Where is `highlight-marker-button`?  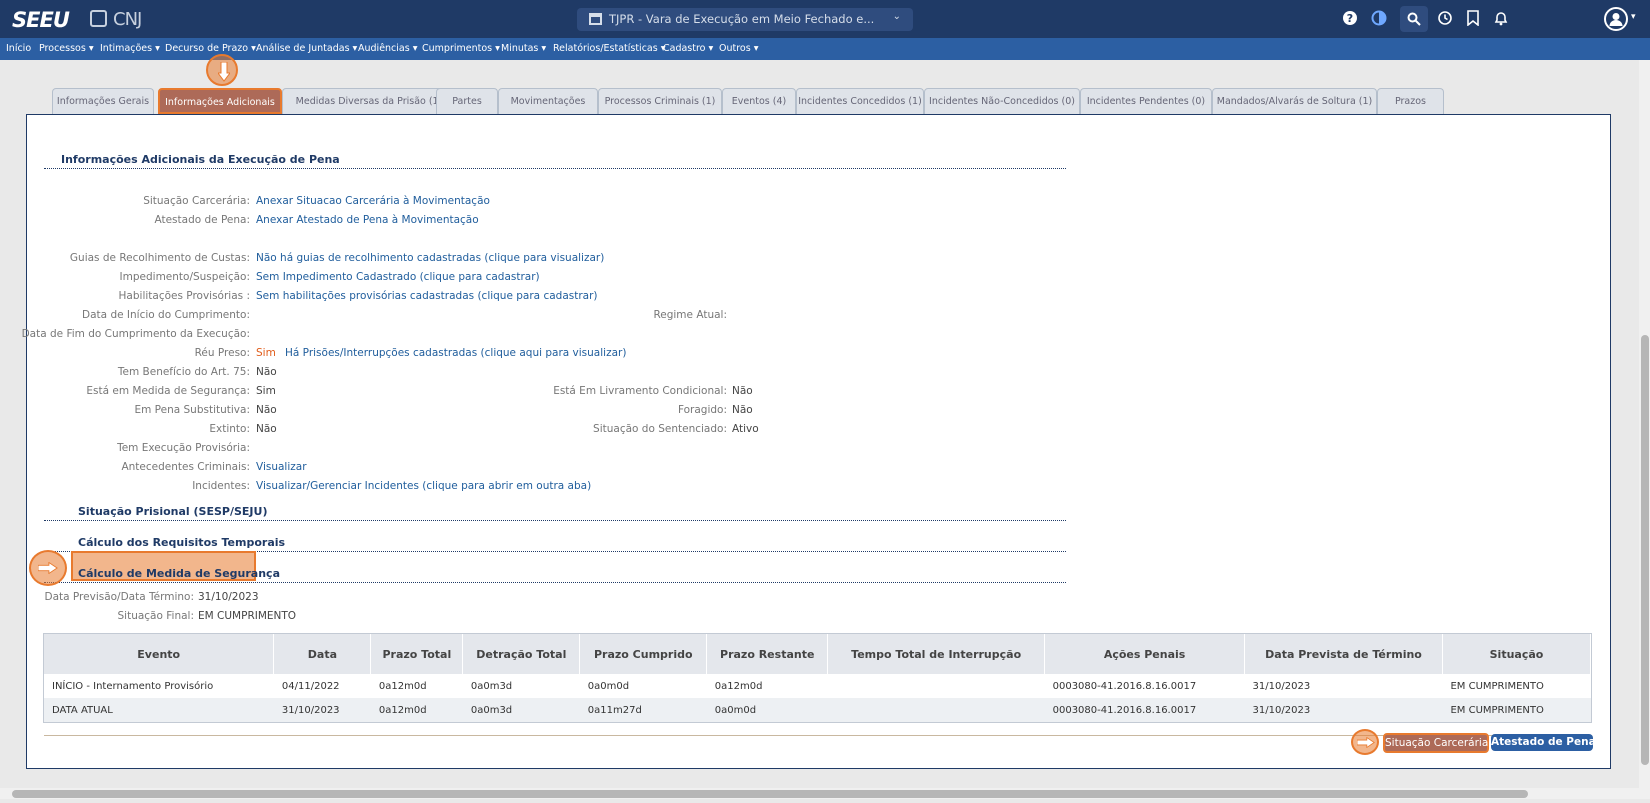 highlight-marker-button is located at coordinates (1365, 742).